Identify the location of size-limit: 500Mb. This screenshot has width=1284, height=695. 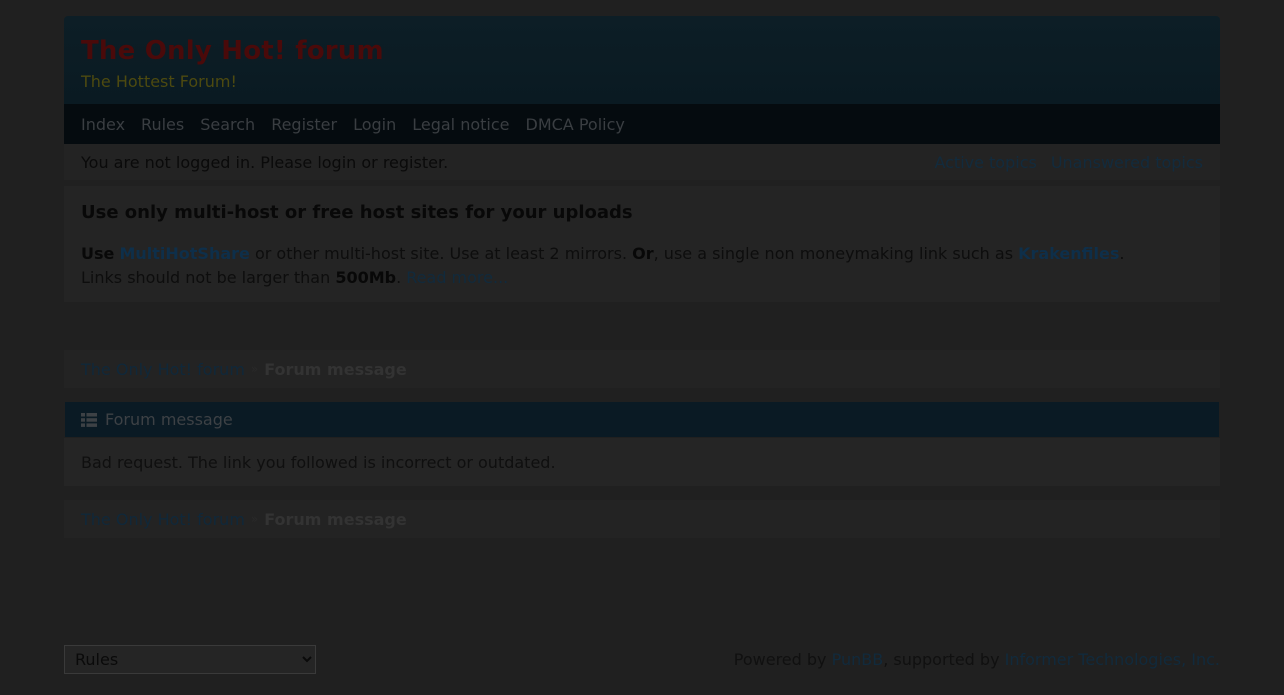
(366, 277).